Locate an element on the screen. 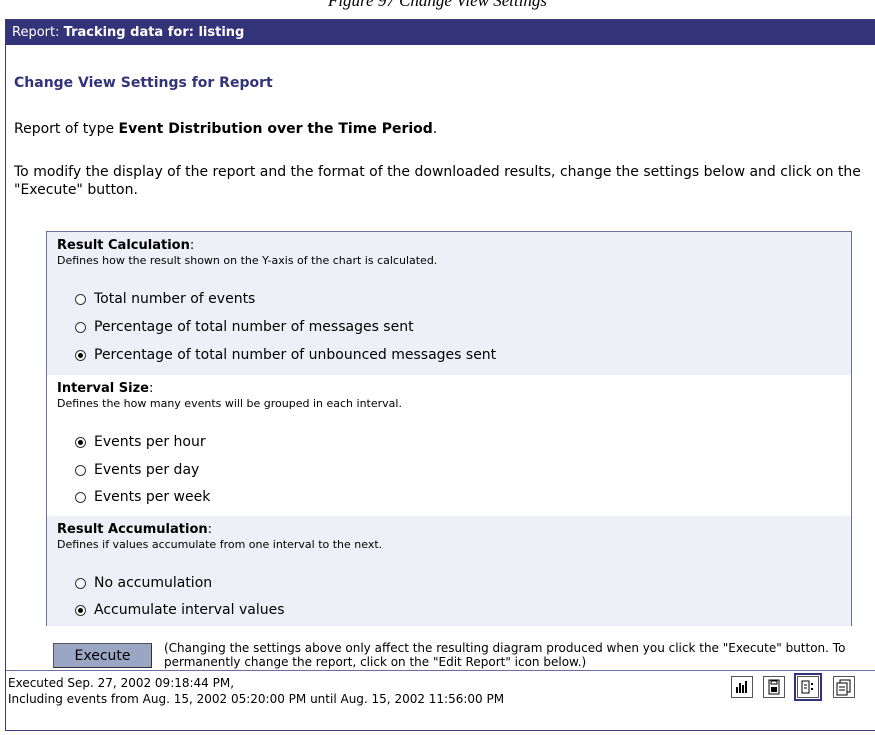  report-type-suffix: . is located at coordinates (435, 129).